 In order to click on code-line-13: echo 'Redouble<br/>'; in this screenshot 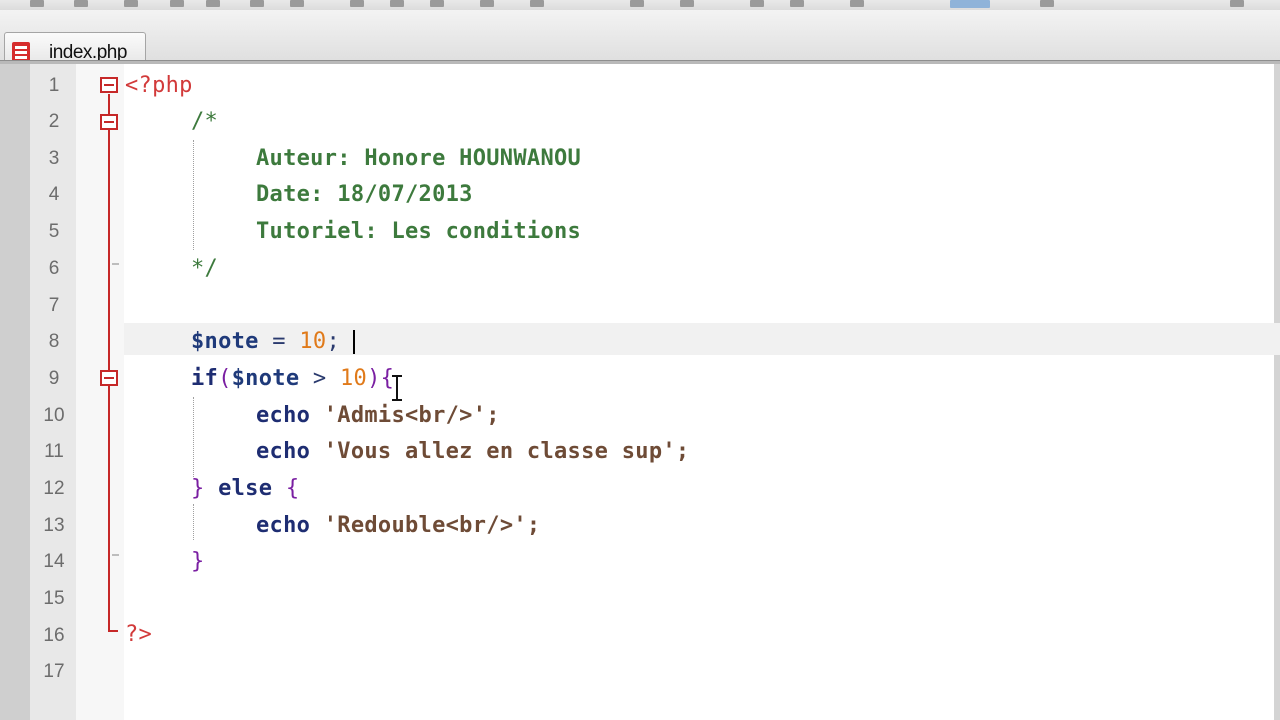, I will do `click(398, 525)`.